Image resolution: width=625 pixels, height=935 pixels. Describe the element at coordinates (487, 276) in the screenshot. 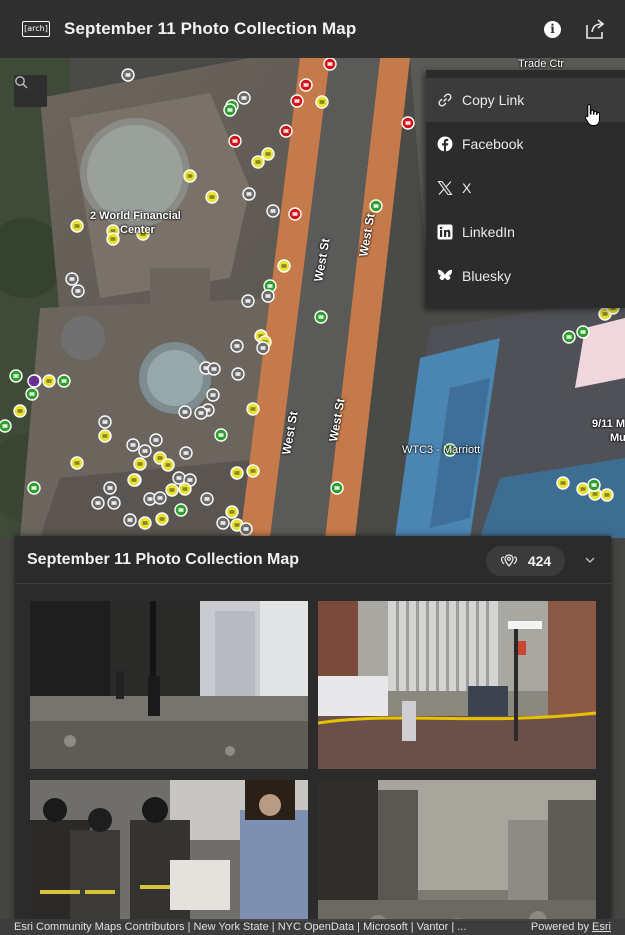

I see `share-bluesky-label: Bluesky` at that location.